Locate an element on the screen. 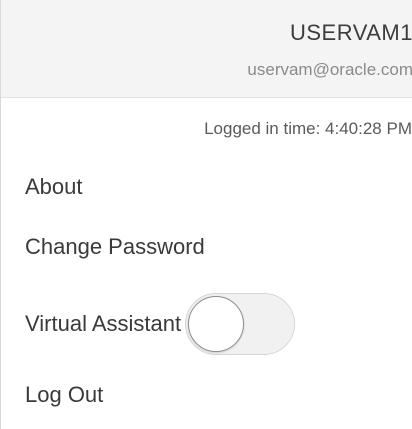 Image resolution: width=412 pixels, height=429 pixels. menu-item-change-password: Change Password is located at coordinates (115, 247).